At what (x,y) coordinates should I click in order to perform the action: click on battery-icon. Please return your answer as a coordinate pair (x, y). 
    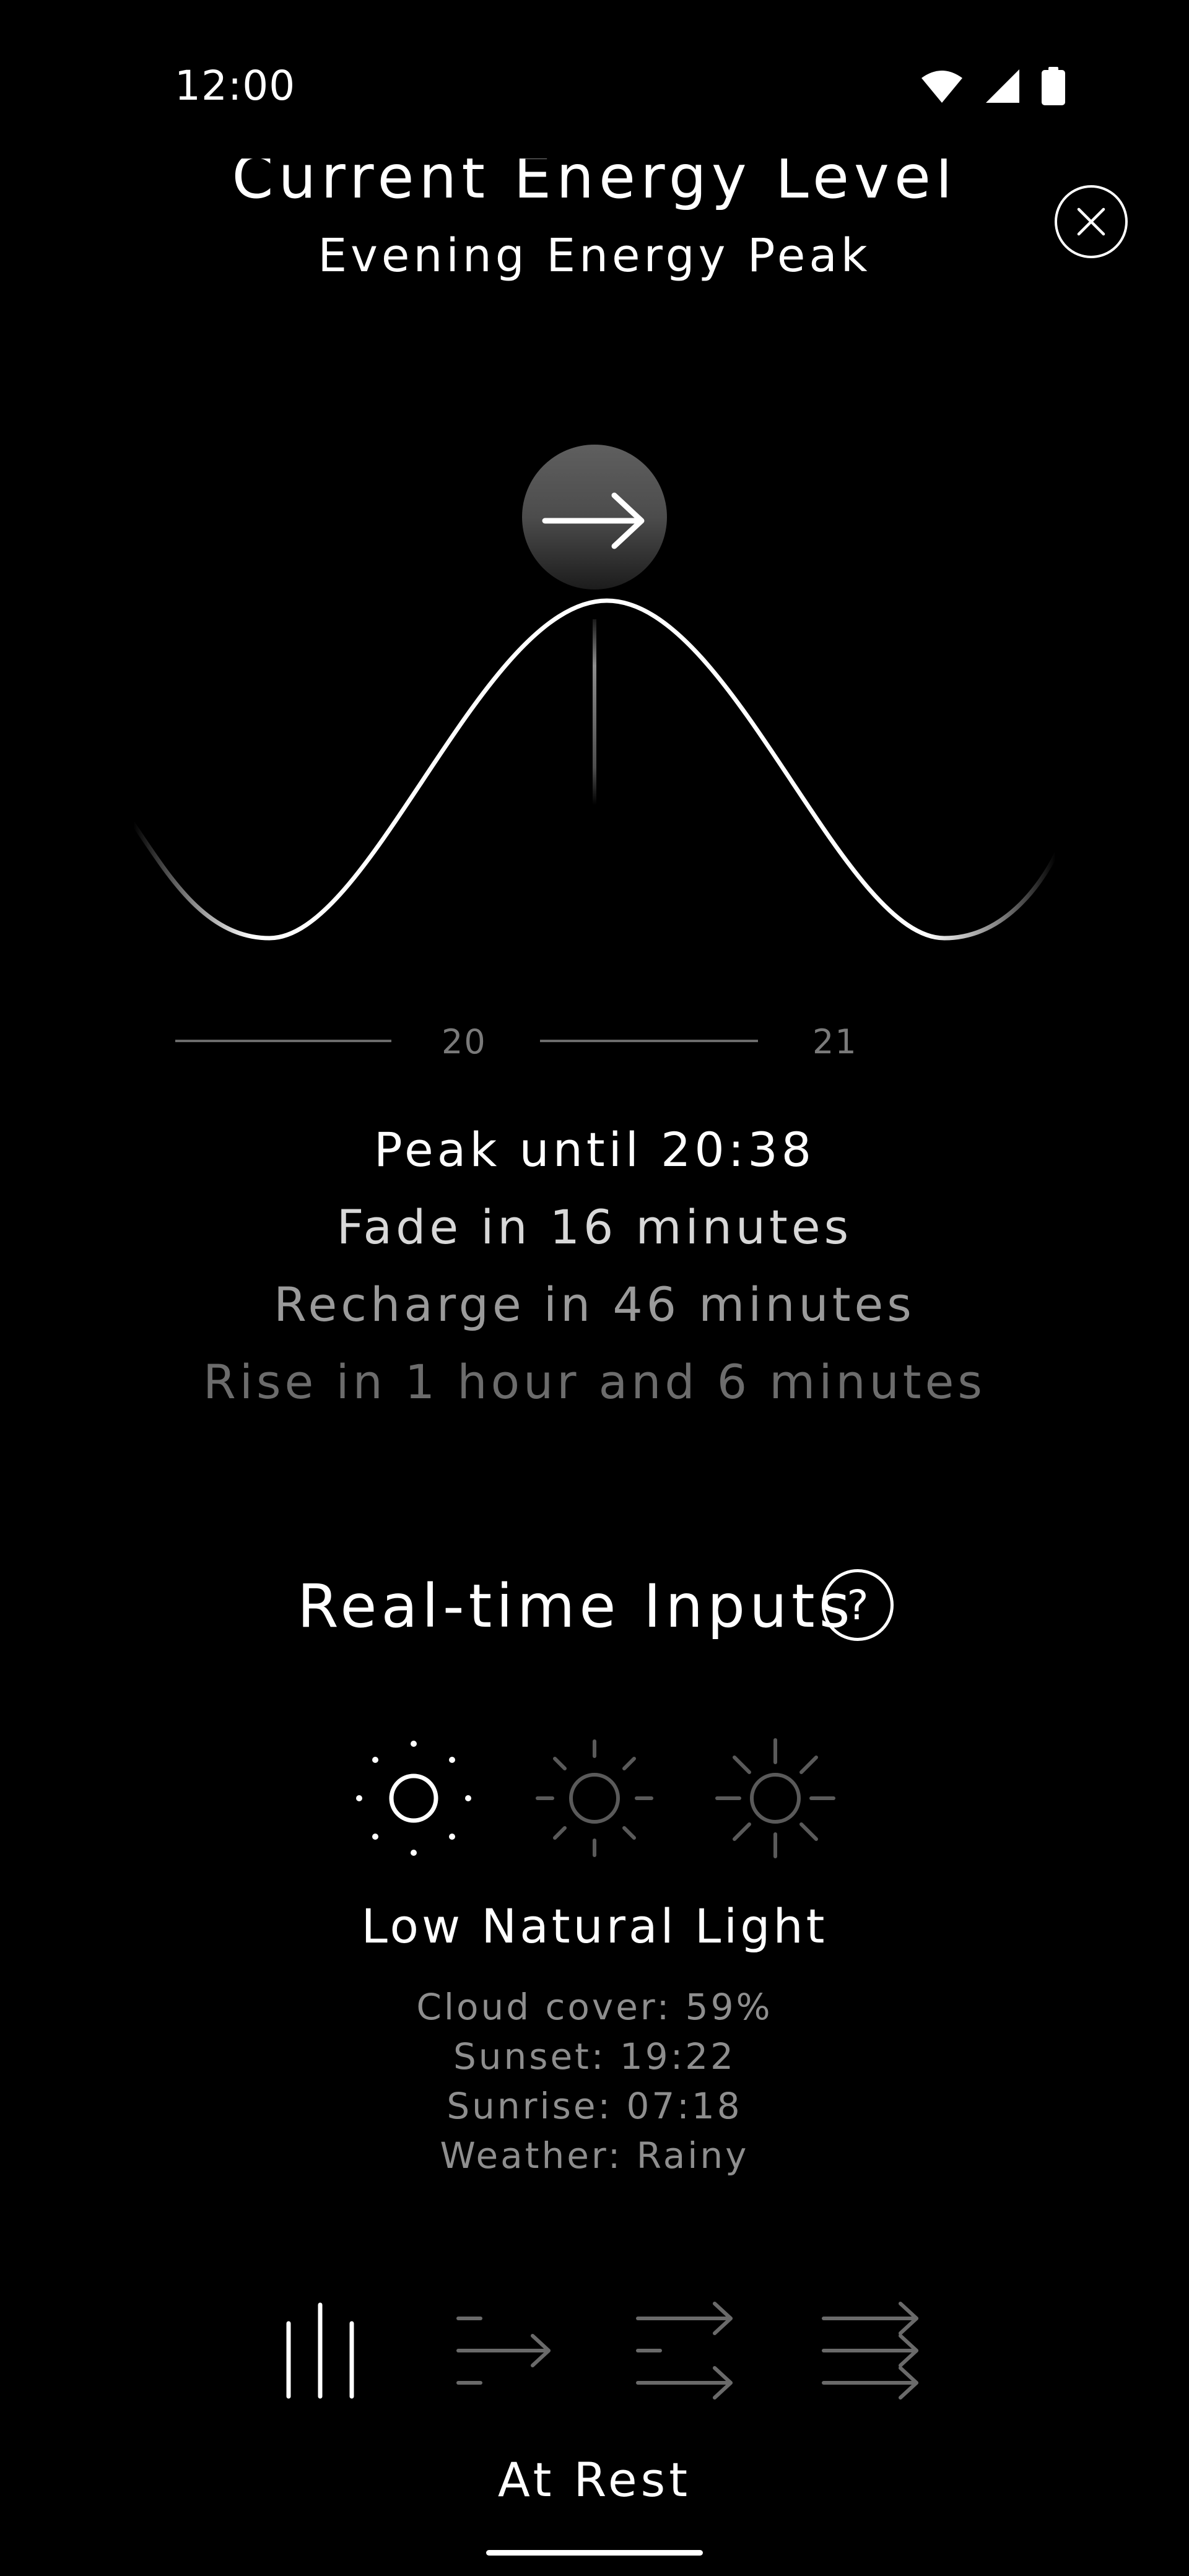
    Looking at the image, I should click on (1053, 86).